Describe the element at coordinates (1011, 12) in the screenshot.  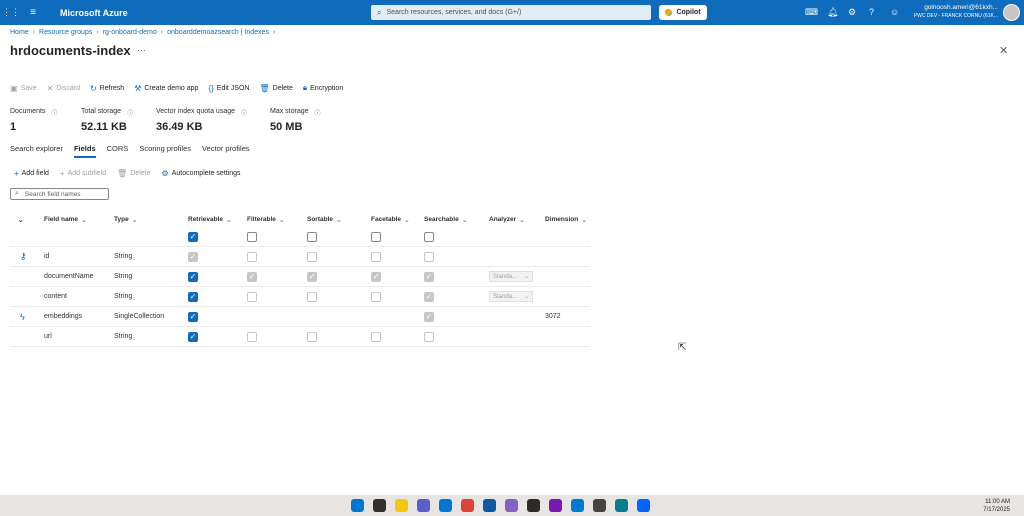
I see `avatar` at that location.